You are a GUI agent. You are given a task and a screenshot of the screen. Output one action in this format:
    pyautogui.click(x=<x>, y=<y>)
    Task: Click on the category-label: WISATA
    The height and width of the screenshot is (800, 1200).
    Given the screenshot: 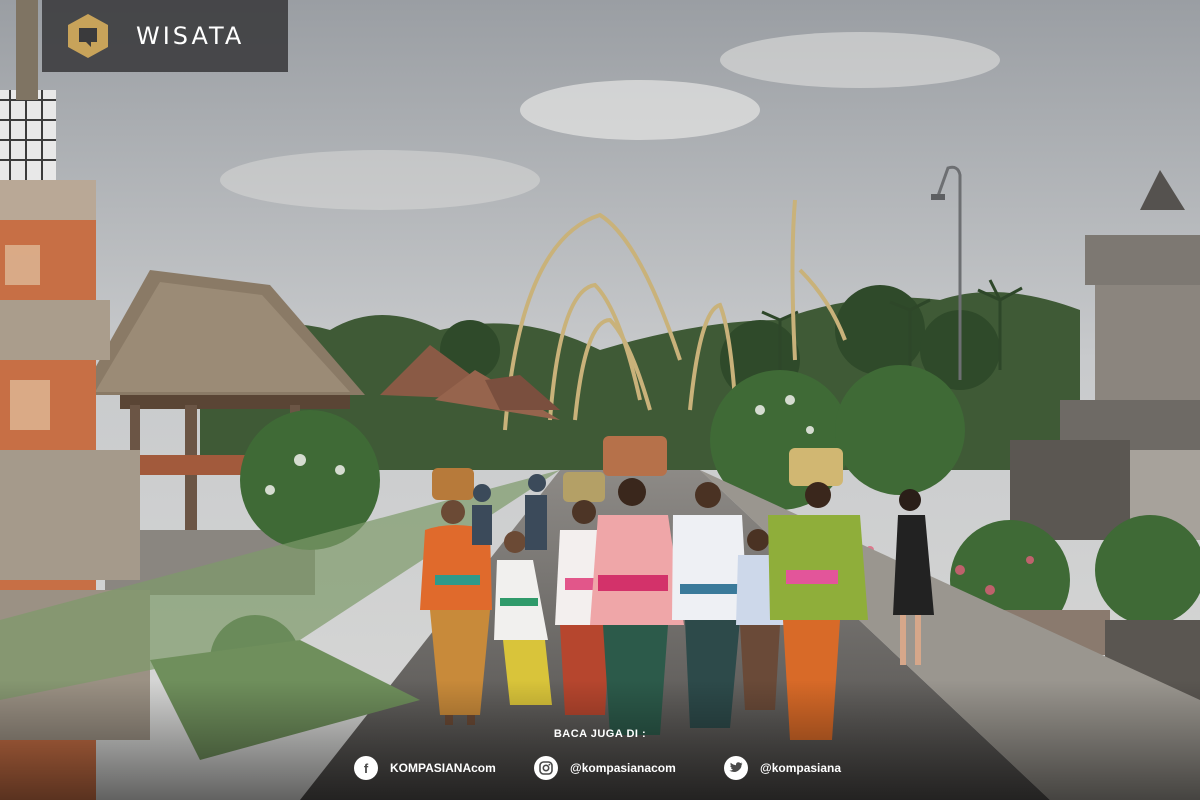 What is the action you would take?
    pyautogui.click(x=190, y=36)
    